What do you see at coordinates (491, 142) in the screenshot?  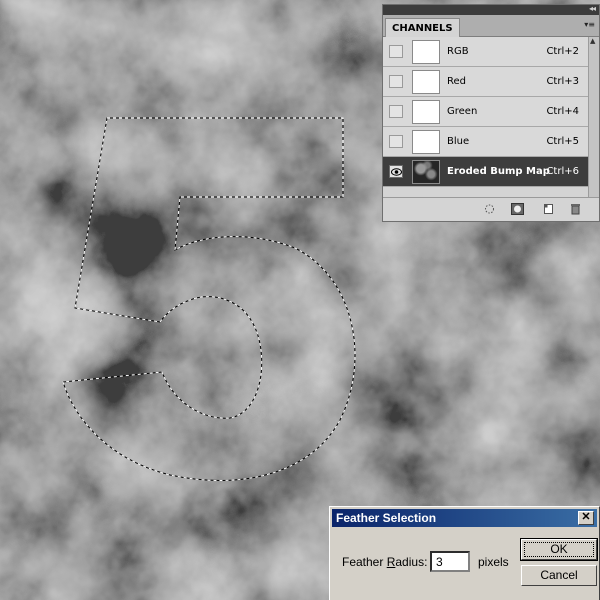 I see `channel-row: Blue Ctrl+5` at bounding box center [491, 142].